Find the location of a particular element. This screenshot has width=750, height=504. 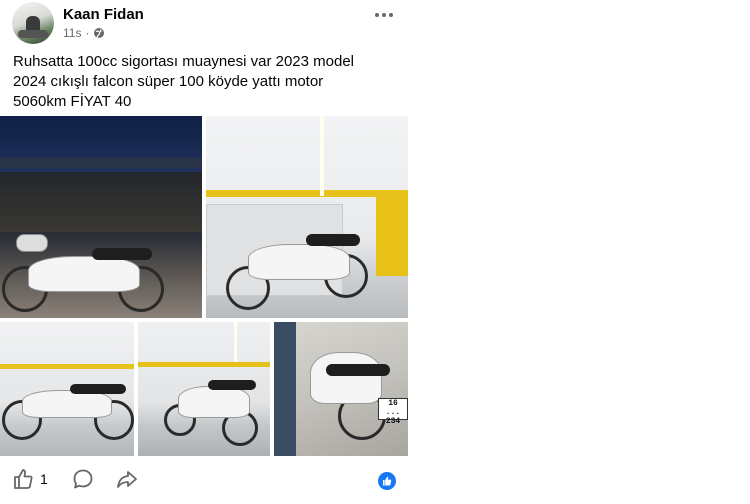

shoreline is located at coordinates (101, 163).